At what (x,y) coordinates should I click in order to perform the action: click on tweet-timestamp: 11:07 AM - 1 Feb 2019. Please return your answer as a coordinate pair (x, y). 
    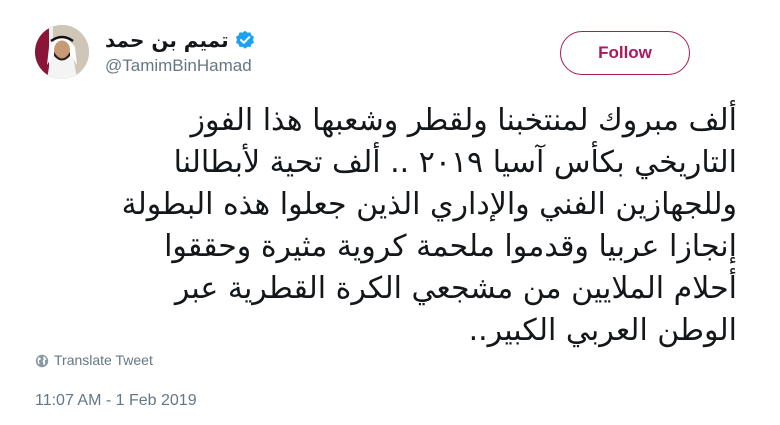
    Looking at the image, I should click on (116, 401).